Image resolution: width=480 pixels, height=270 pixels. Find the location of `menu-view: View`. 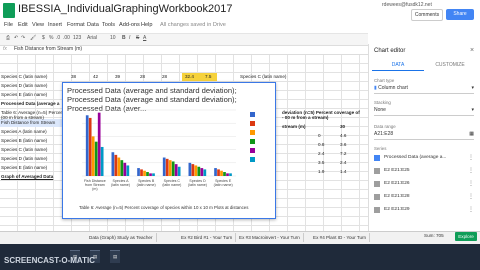

menu-view: View is located at coordinates (38, 25).